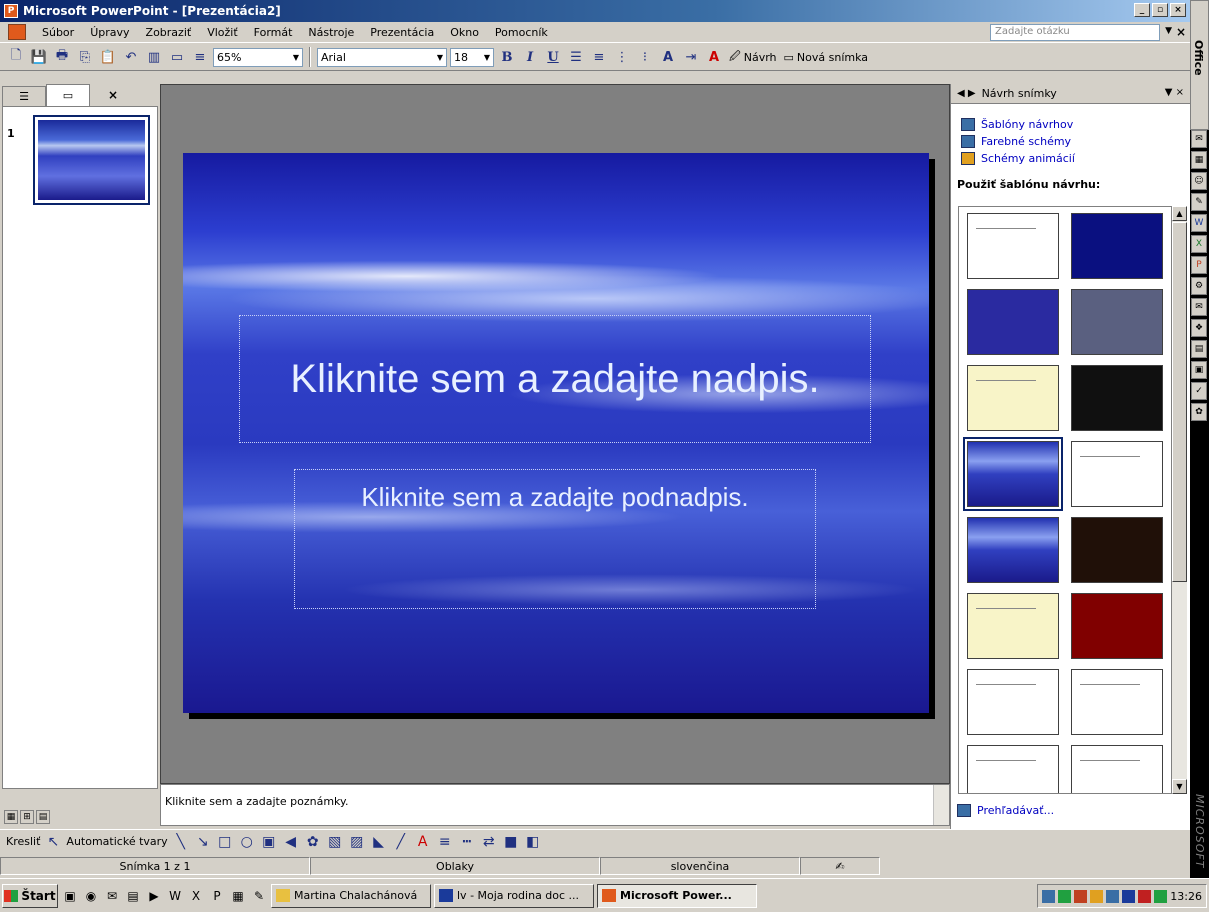 Image resolution: width=1209 pixels, height=912 pixels. Describe the element at coordinates (258, 57) in the screenshot. I see `zoom-select: 65% ▼` at that location.